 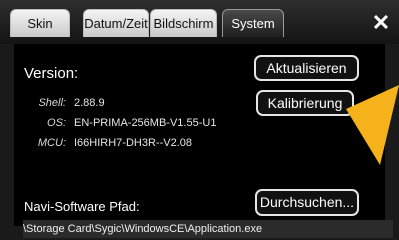 I want to click on version-label: Version:, so click(x=51, y=73).